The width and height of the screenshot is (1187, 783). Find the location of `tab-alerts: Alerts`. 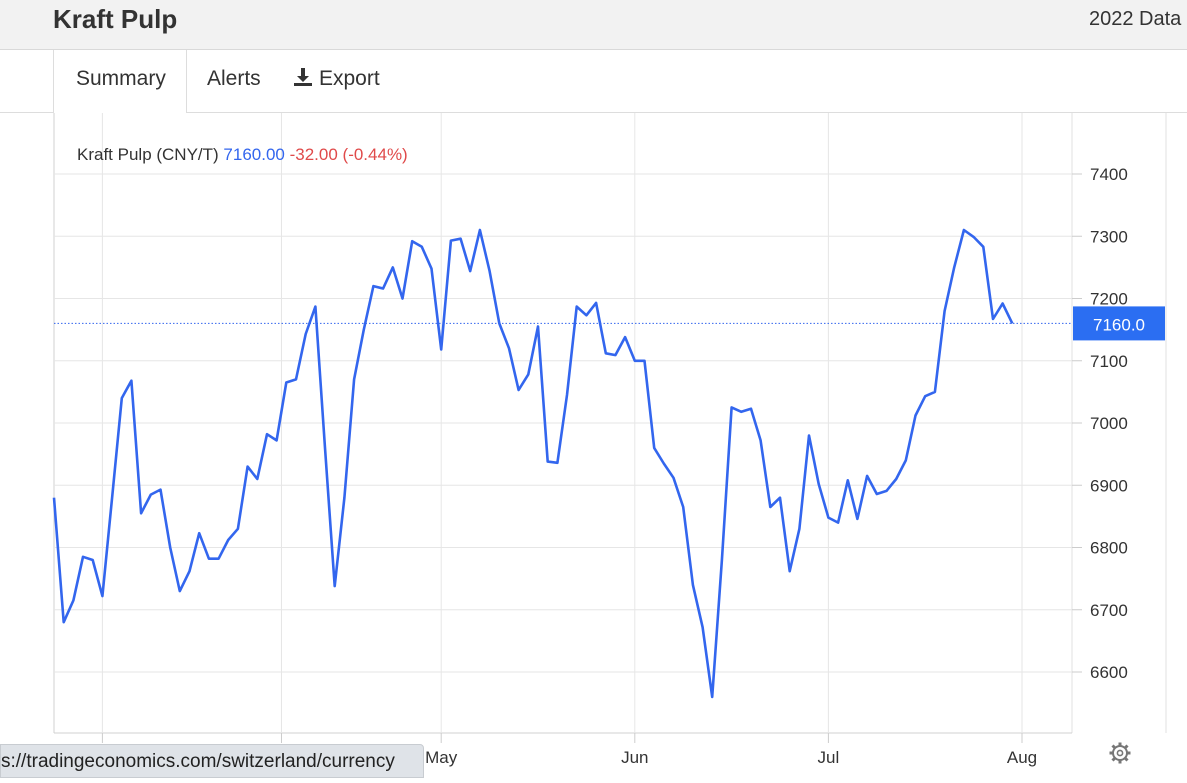

tab-alerts: Alerts is located at coordinates (234, 79).